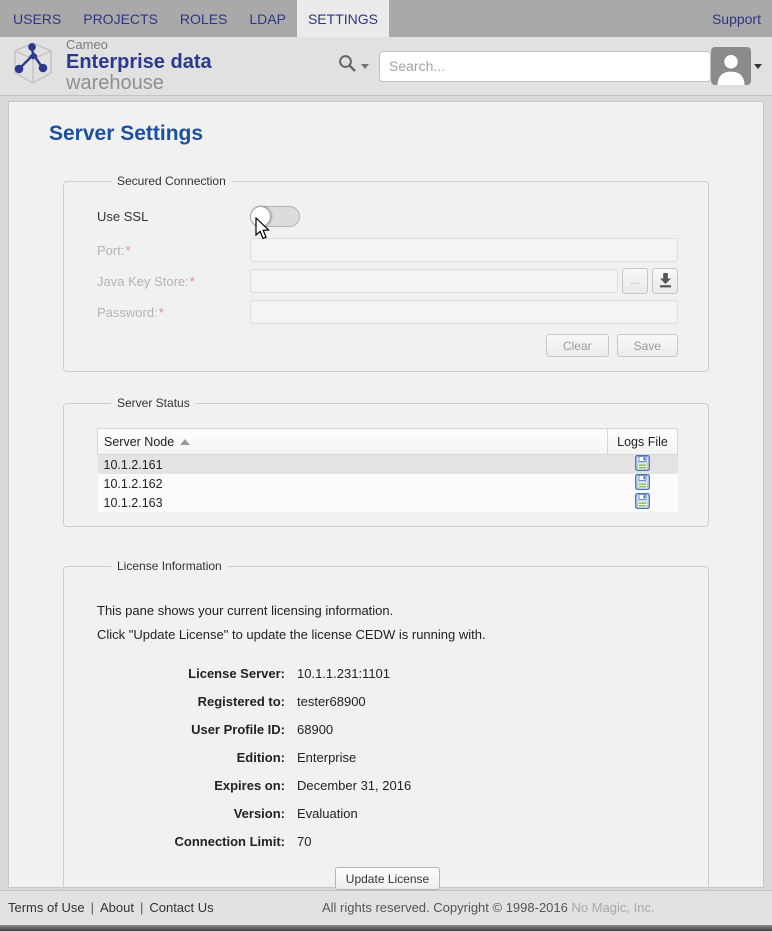 The height and width of the screenshot is (931, 772). I want to click on password-row: Password:*, so click(387, 312).